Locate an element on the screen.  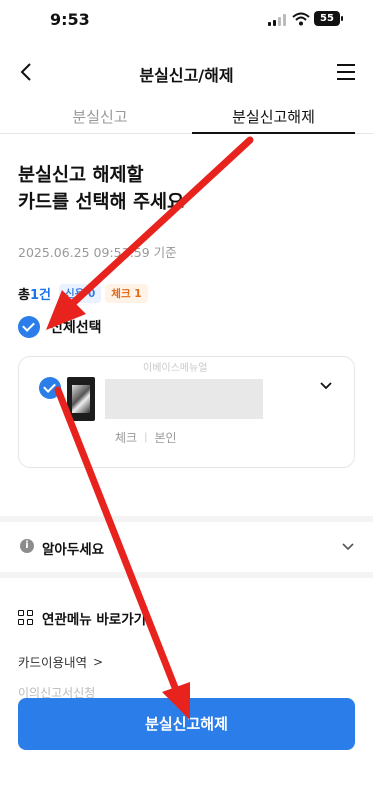
related-menu-header: 연관메뉴 바로가기 is located at coordinates (82, 618).